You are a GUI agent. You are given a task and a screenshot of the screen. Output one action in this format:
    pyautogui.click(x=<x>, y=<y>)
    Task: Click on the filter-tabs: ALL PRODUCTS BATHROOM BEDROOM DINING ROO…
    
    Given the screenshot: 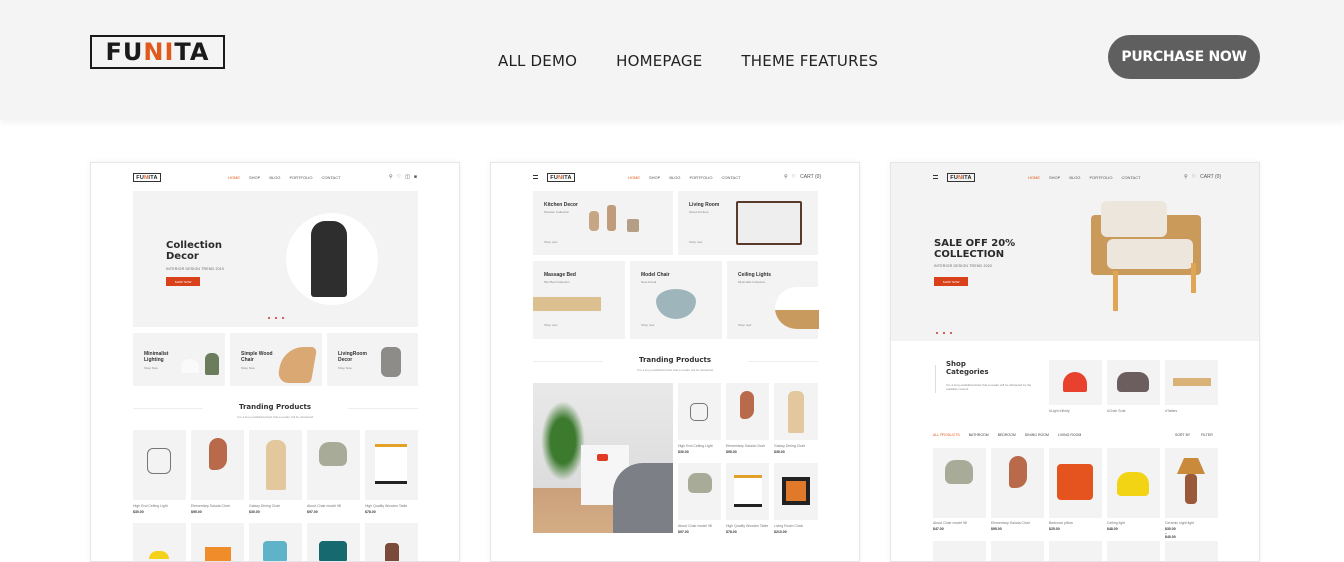 What is the action you would take?
    pyautogui.click(x=1007, y=435)
    